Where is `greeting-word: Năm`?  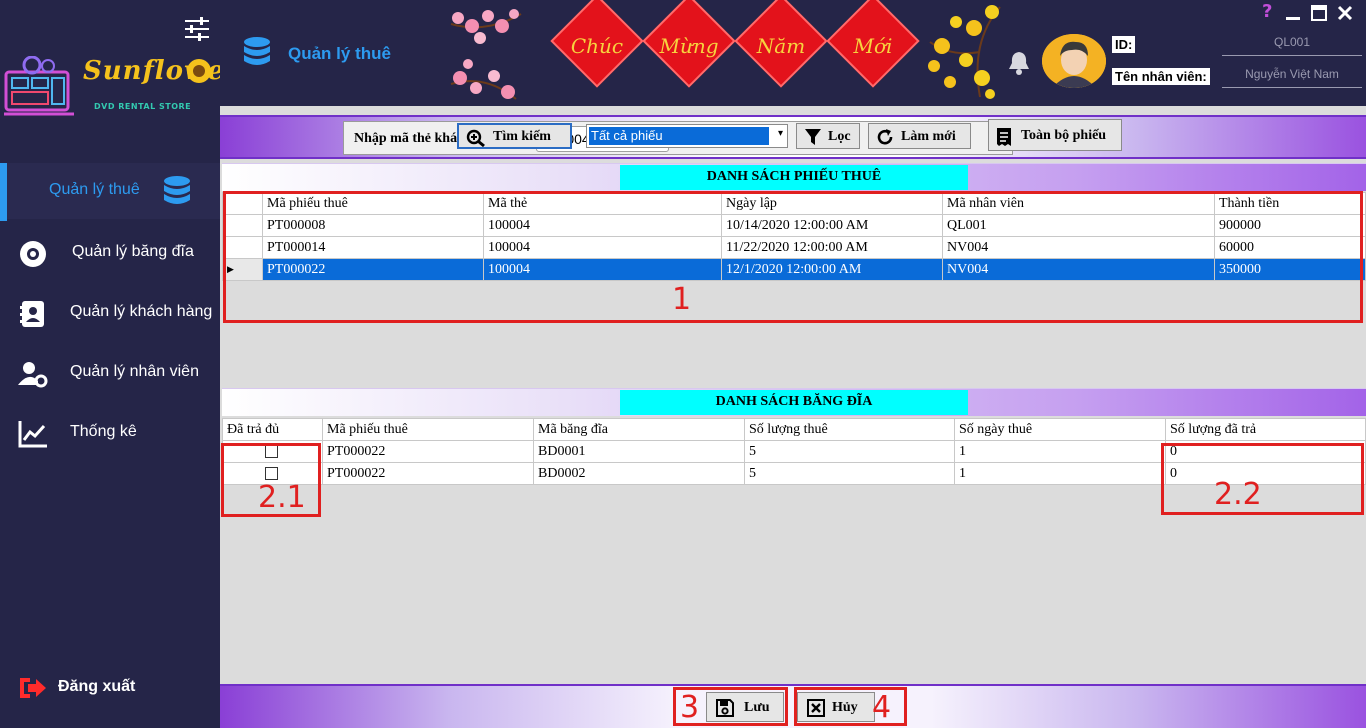
greeting-word: Năm is located at coordinates (781, 46).